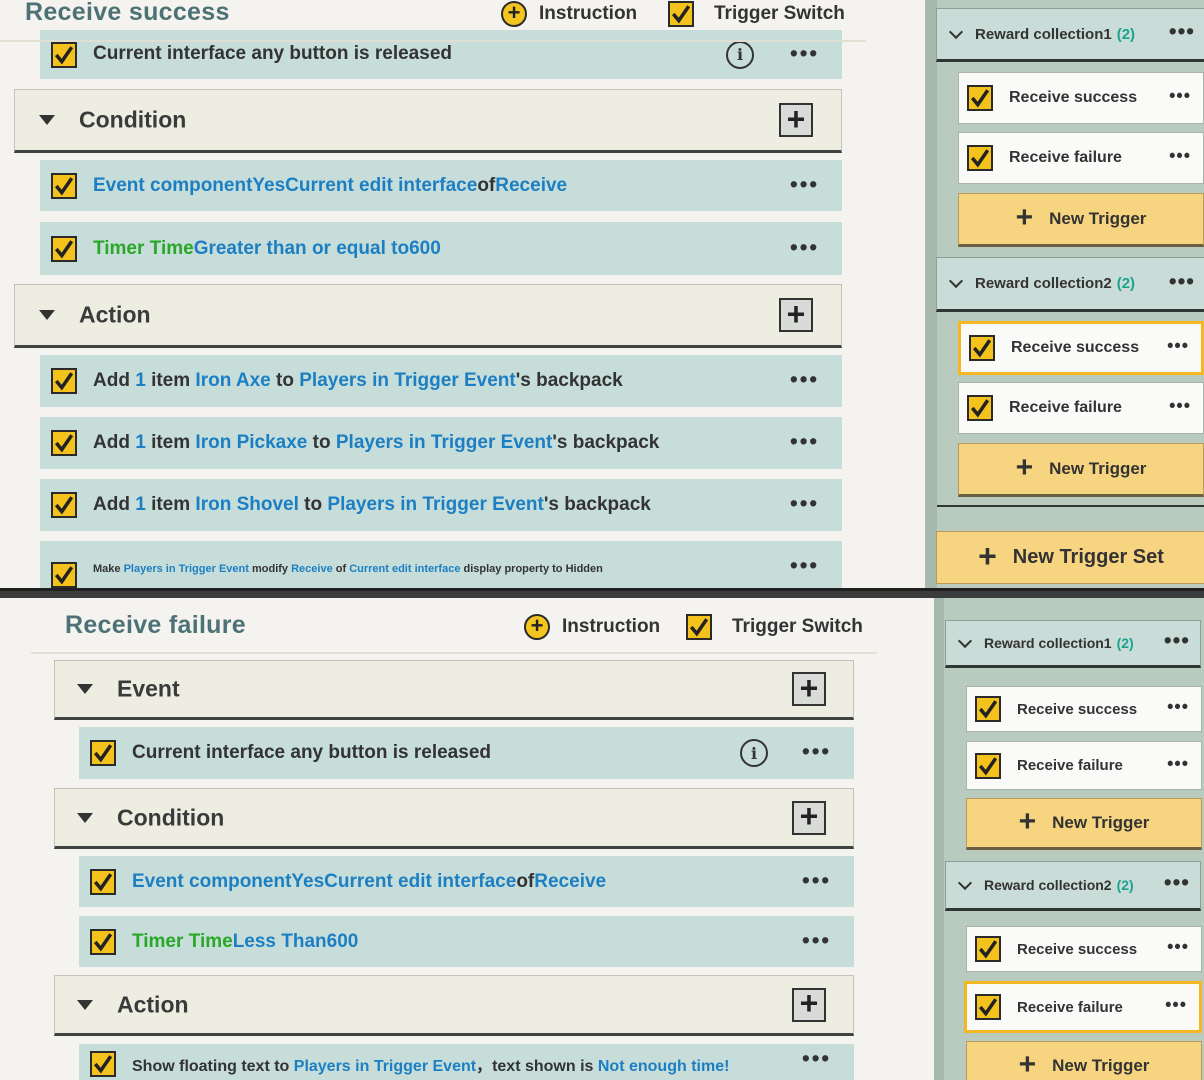  I want to click on new-trigger-set-button: + New Trigger Set, so click(1070, 557).